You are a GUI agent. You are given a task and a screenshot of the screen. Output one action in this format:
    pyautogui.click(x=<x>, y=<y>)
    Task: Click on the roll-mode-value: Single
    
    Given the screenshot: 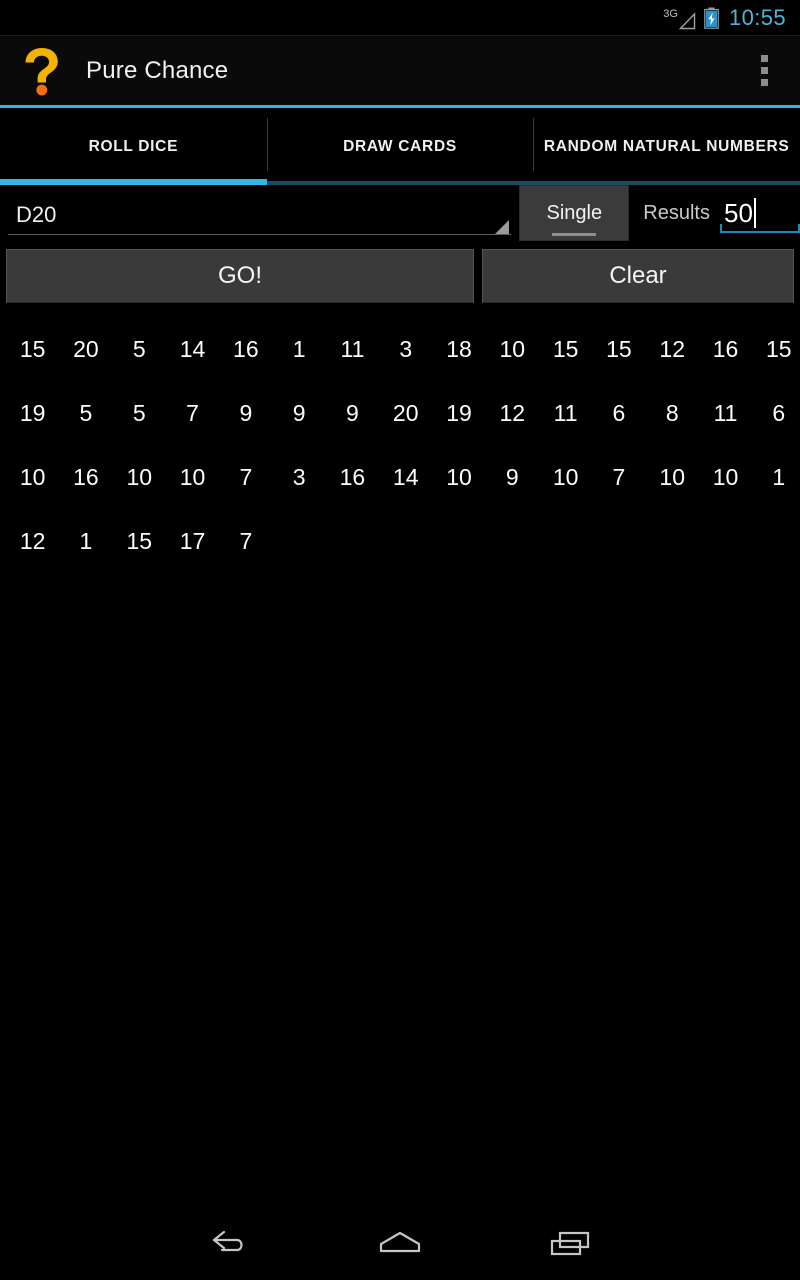 What is the action you would take?
    pyautogui.click(x=574, y=212)
    